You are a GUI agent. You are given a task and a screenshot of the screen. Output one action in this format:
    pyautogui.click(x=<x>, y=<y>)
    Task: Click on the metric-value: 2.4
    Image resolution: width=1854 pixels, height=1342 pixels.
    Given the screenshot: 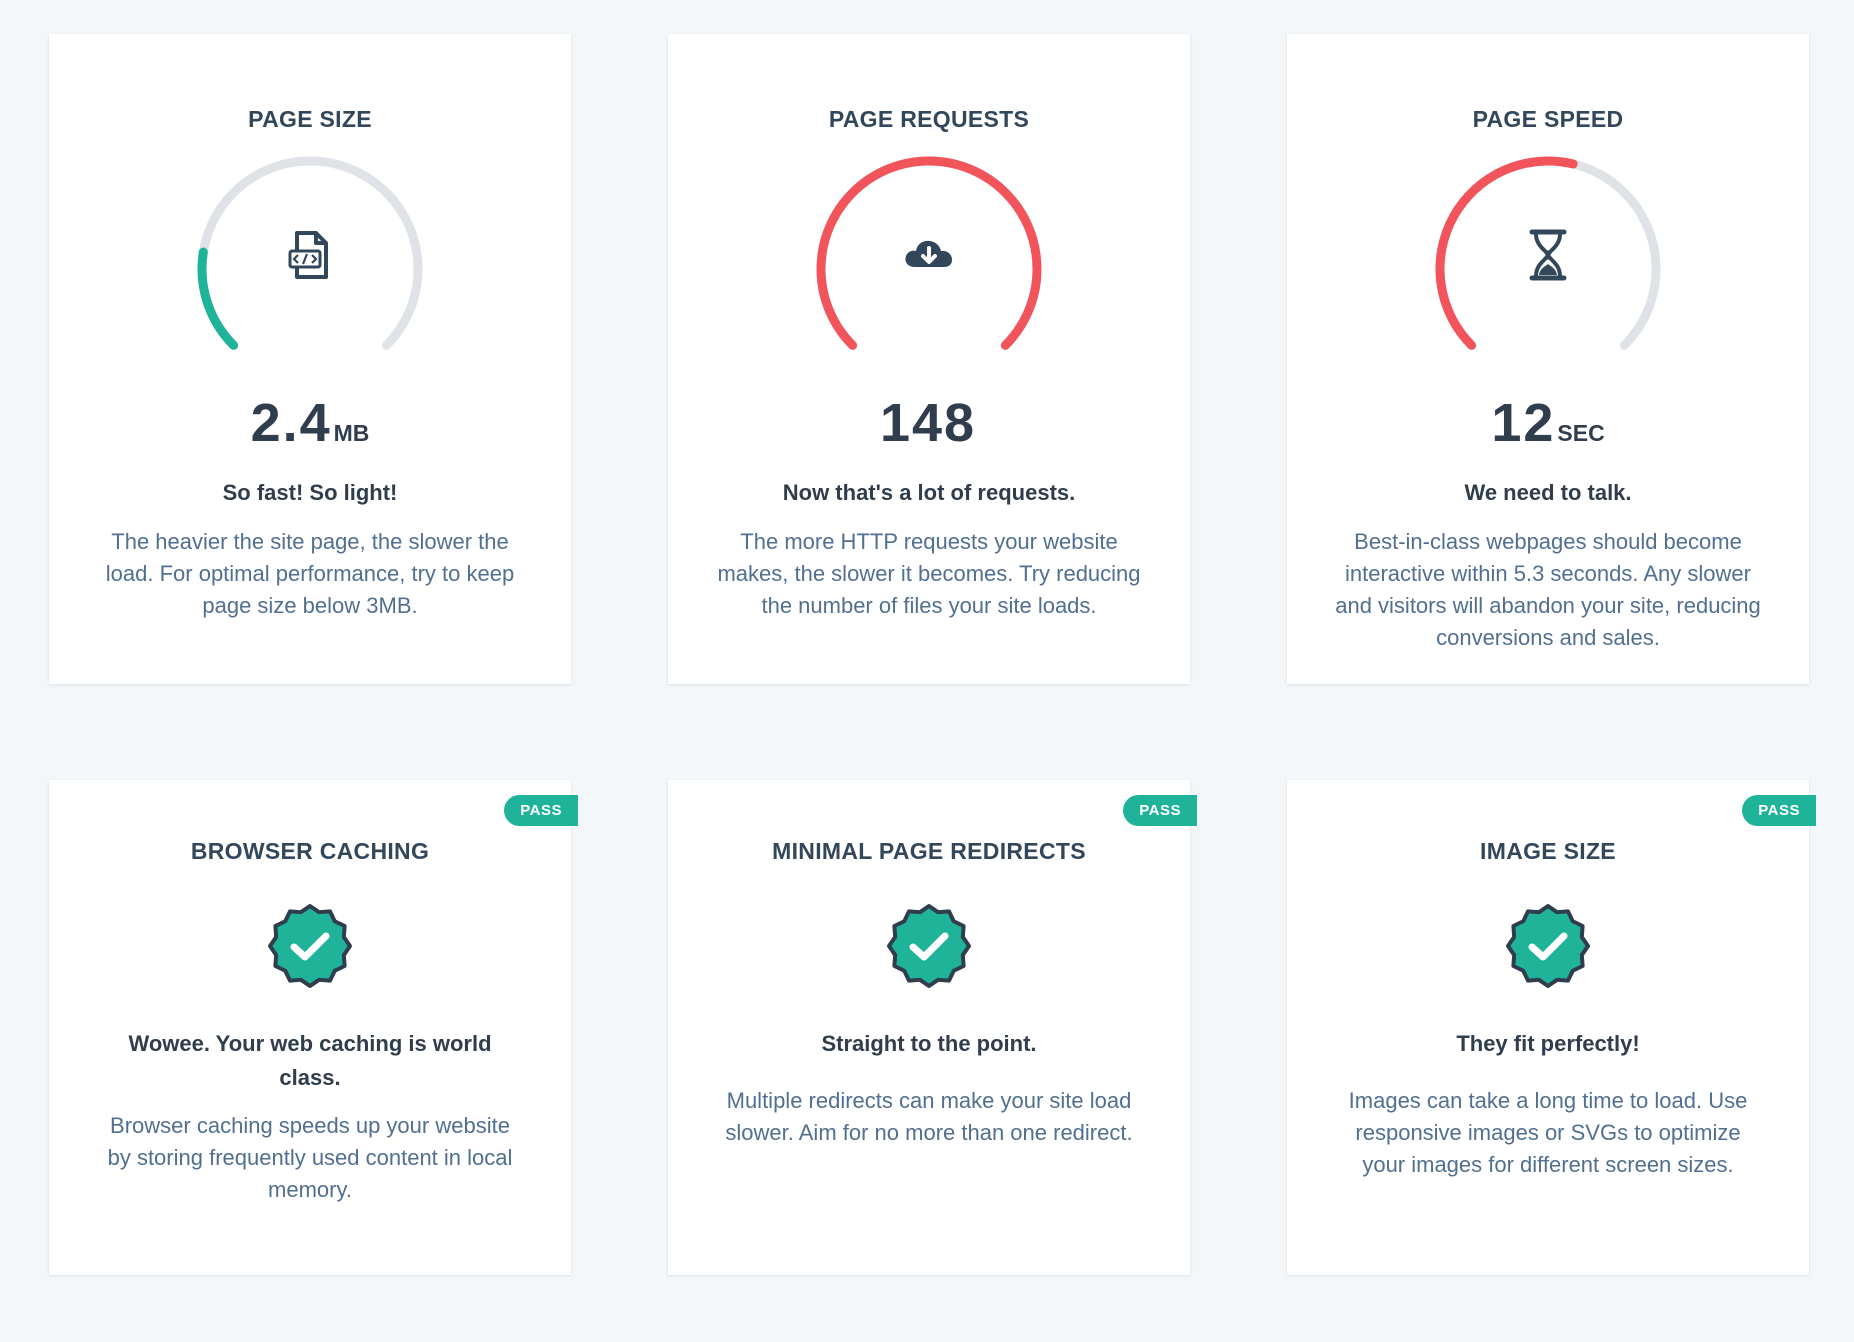 What is the action you would take?
    pyautogui.click(x=291, y=423)
    